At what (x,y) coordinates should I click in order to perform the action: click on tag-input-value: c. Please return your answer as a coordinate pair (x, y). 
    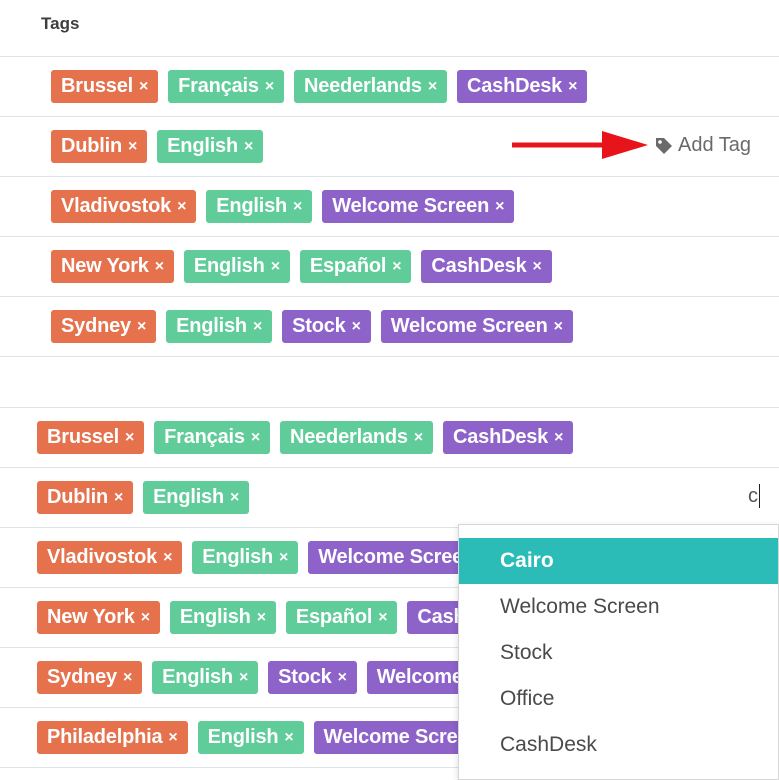
    Looking at the image, I should click on (753, 495).